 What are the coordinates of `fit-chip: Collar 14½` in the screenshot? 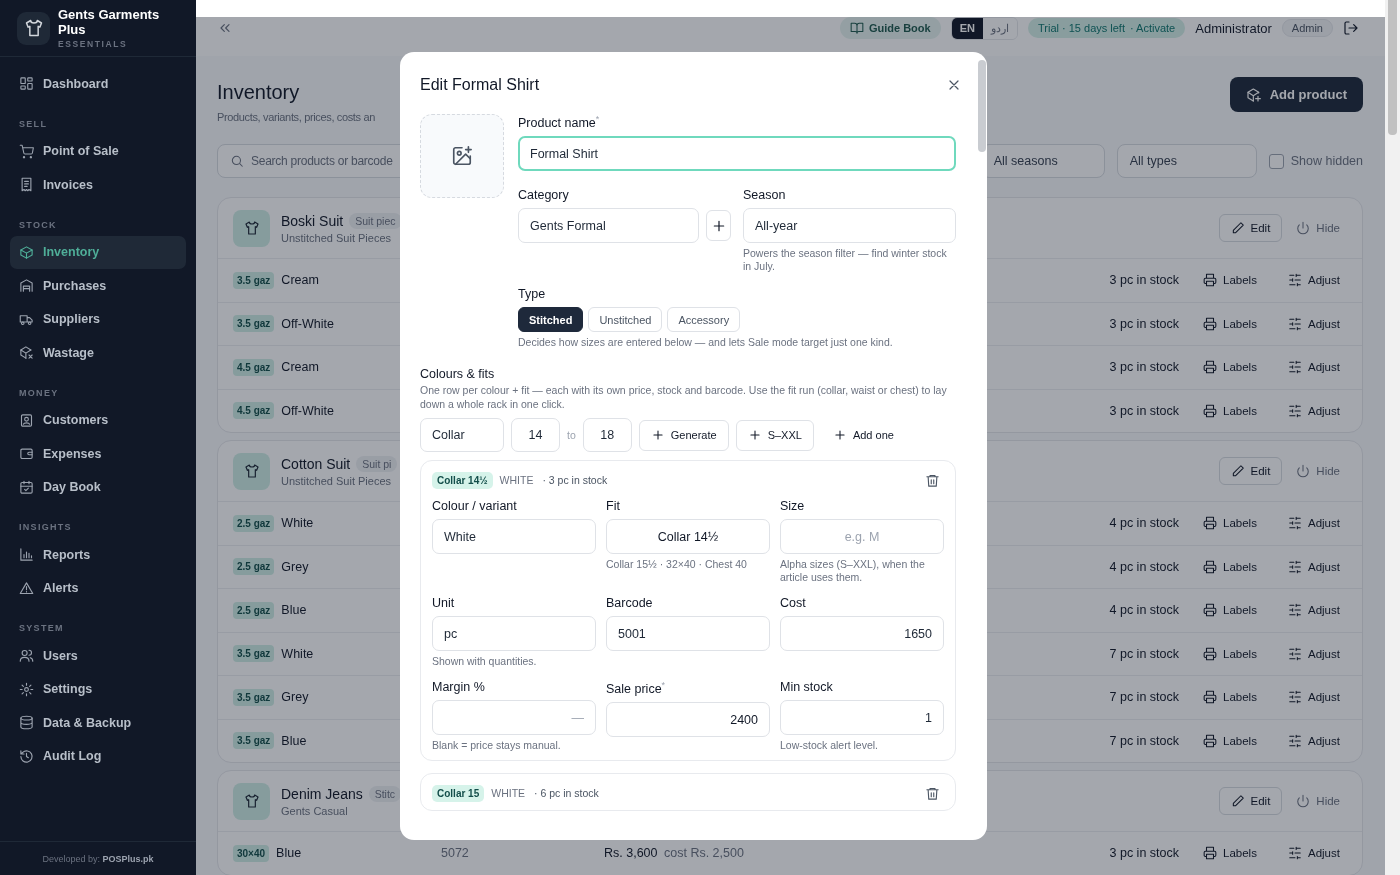 It's located at (462, 480).